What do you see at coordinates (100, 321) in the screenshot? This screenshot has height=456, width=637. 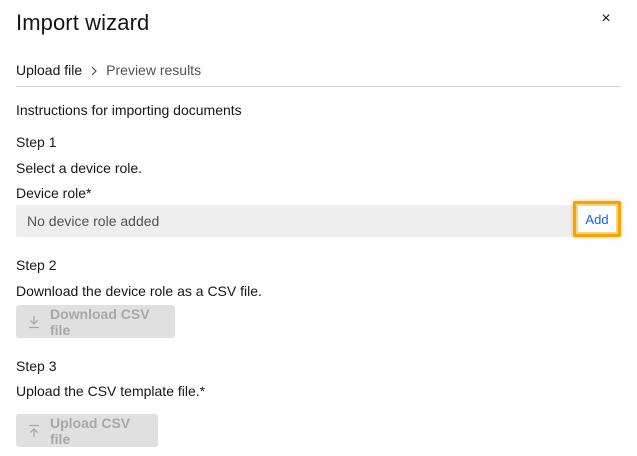 I see `download-csv-label: Download CSV file` at bounding box center [100, 321].